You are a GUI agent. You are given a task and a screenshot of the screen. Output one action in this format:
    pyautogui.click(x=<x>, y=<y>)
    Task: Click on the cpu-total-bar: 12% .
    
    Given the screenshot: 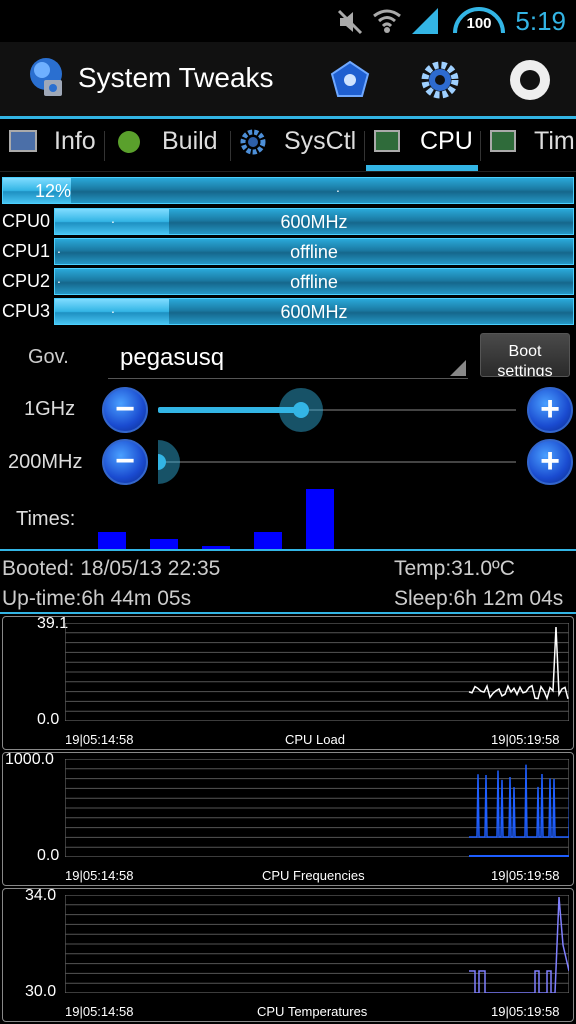 What is the action you would take?
    pyautogui.click(x=288, y=190)
    